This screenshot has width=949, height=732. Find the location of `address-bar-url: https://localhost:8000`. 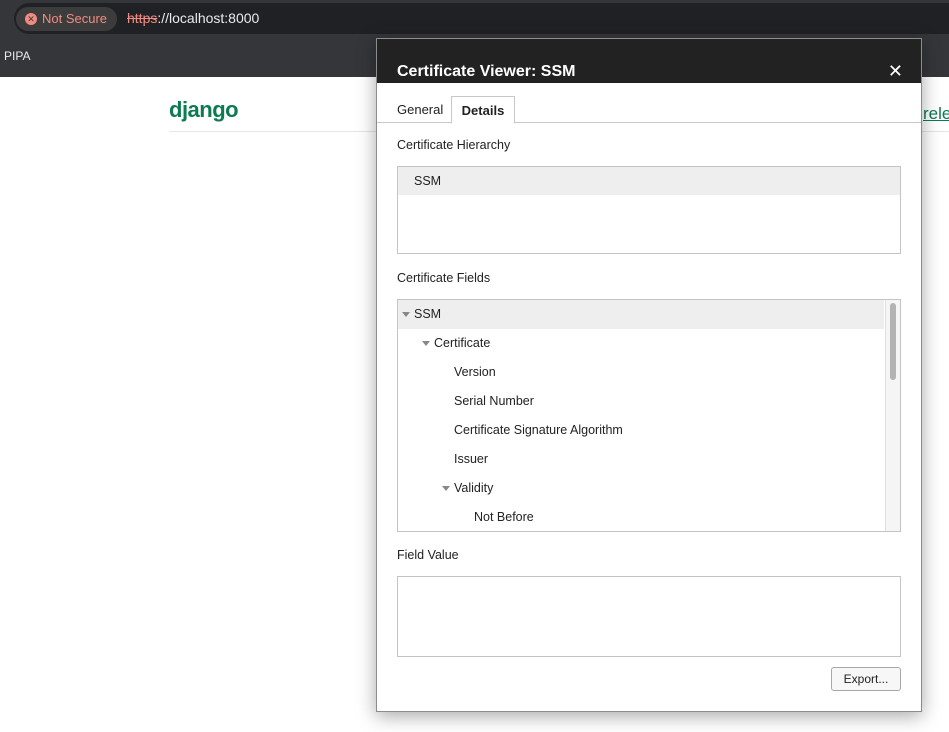

address-bar-url: https://localhost:8000 is located at coordinates (193, 18).